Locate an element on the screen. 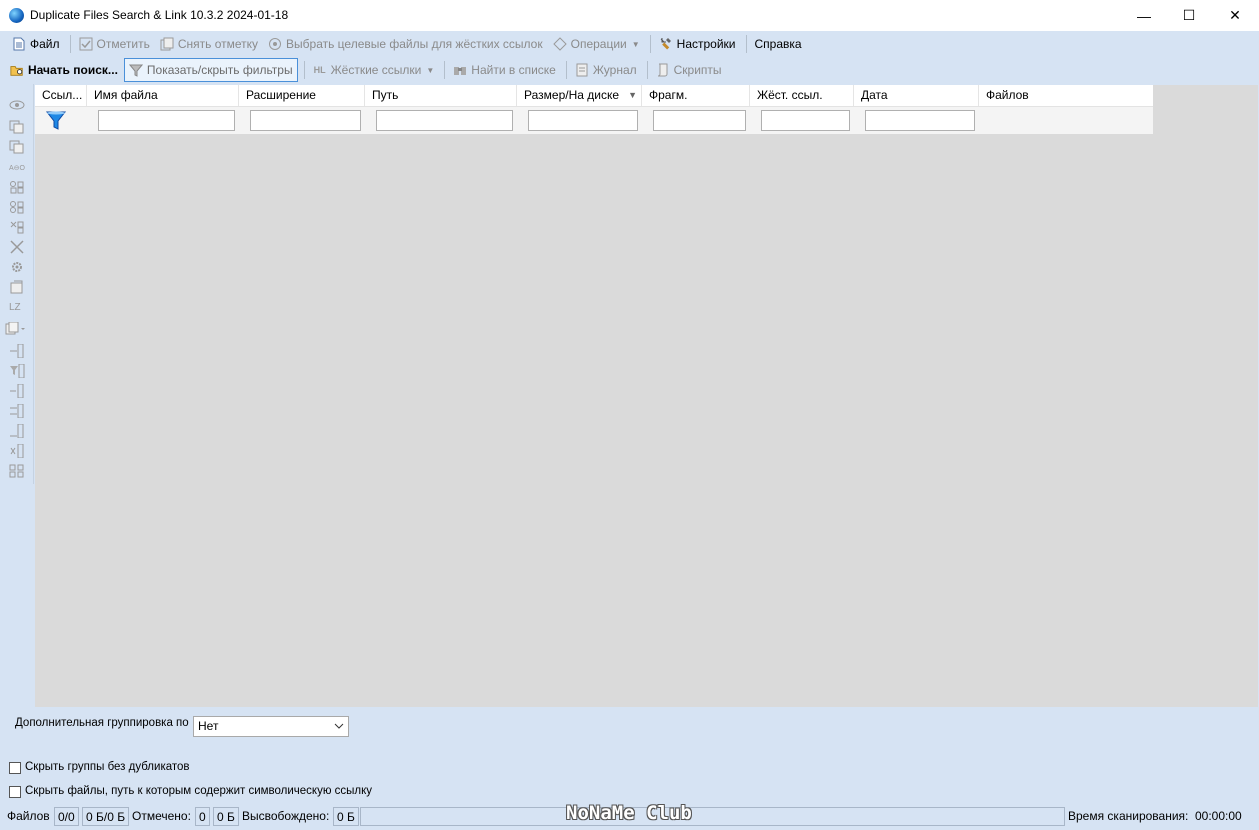  column-header-filename: Имя файла is located at coordinates (163, 95).